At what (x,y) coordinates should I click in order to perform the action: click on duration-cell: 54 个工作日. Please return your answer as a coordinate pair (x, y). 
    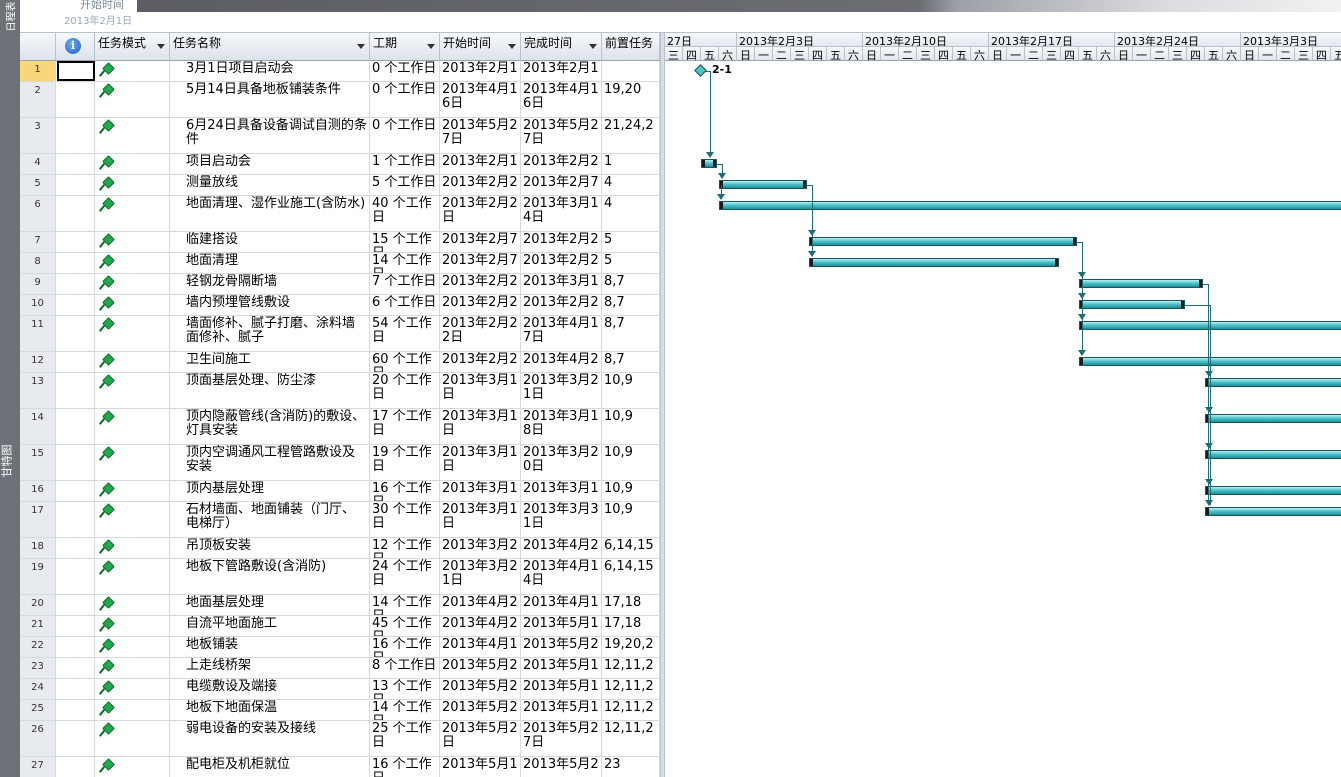
    Looking at the image, I should click on (405, 333).